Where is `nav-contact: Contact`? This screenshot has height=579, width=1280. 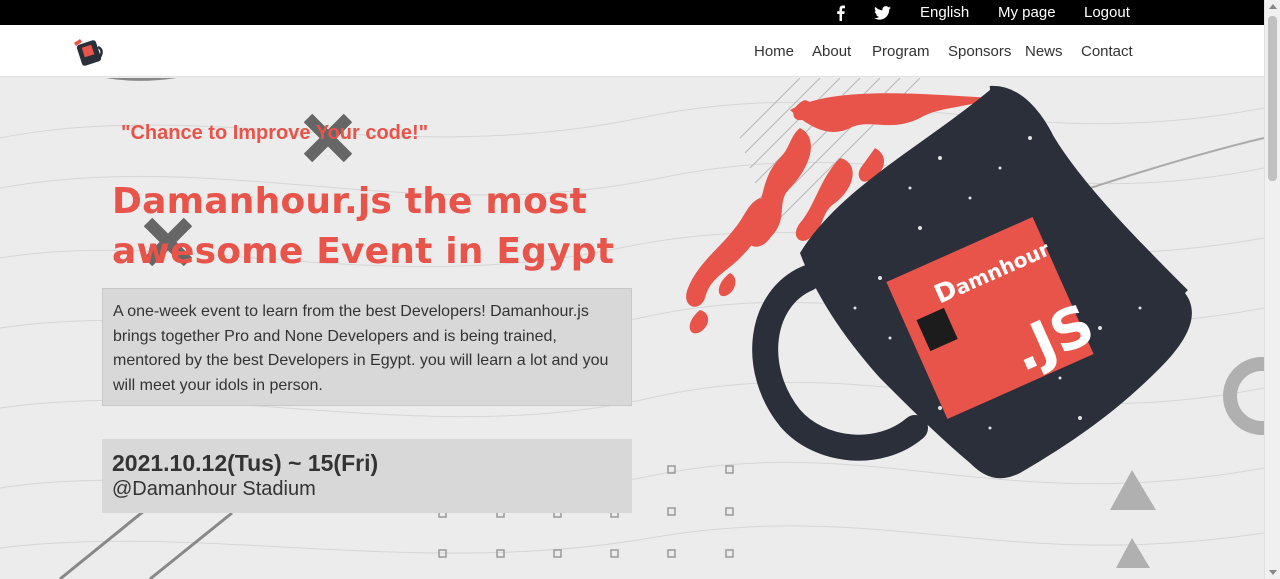 nav-contact: Contact is located at coordinates (1107, 51).